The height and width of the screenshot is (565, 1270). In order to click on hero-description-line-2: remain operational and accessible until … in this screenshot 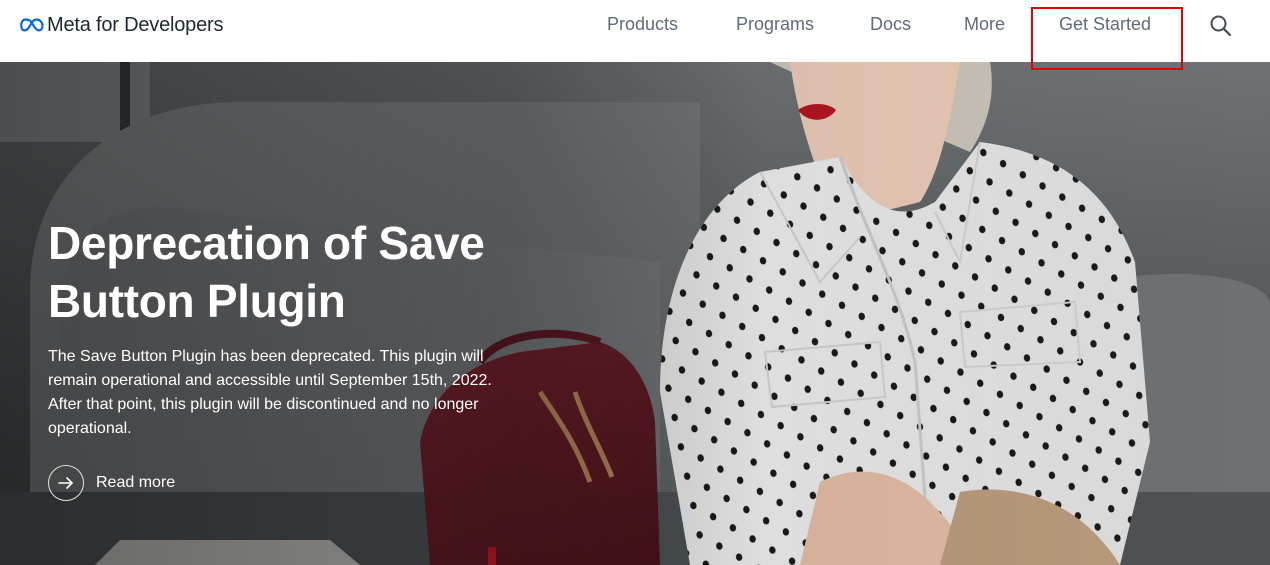, I will do `click(270, 380)`.